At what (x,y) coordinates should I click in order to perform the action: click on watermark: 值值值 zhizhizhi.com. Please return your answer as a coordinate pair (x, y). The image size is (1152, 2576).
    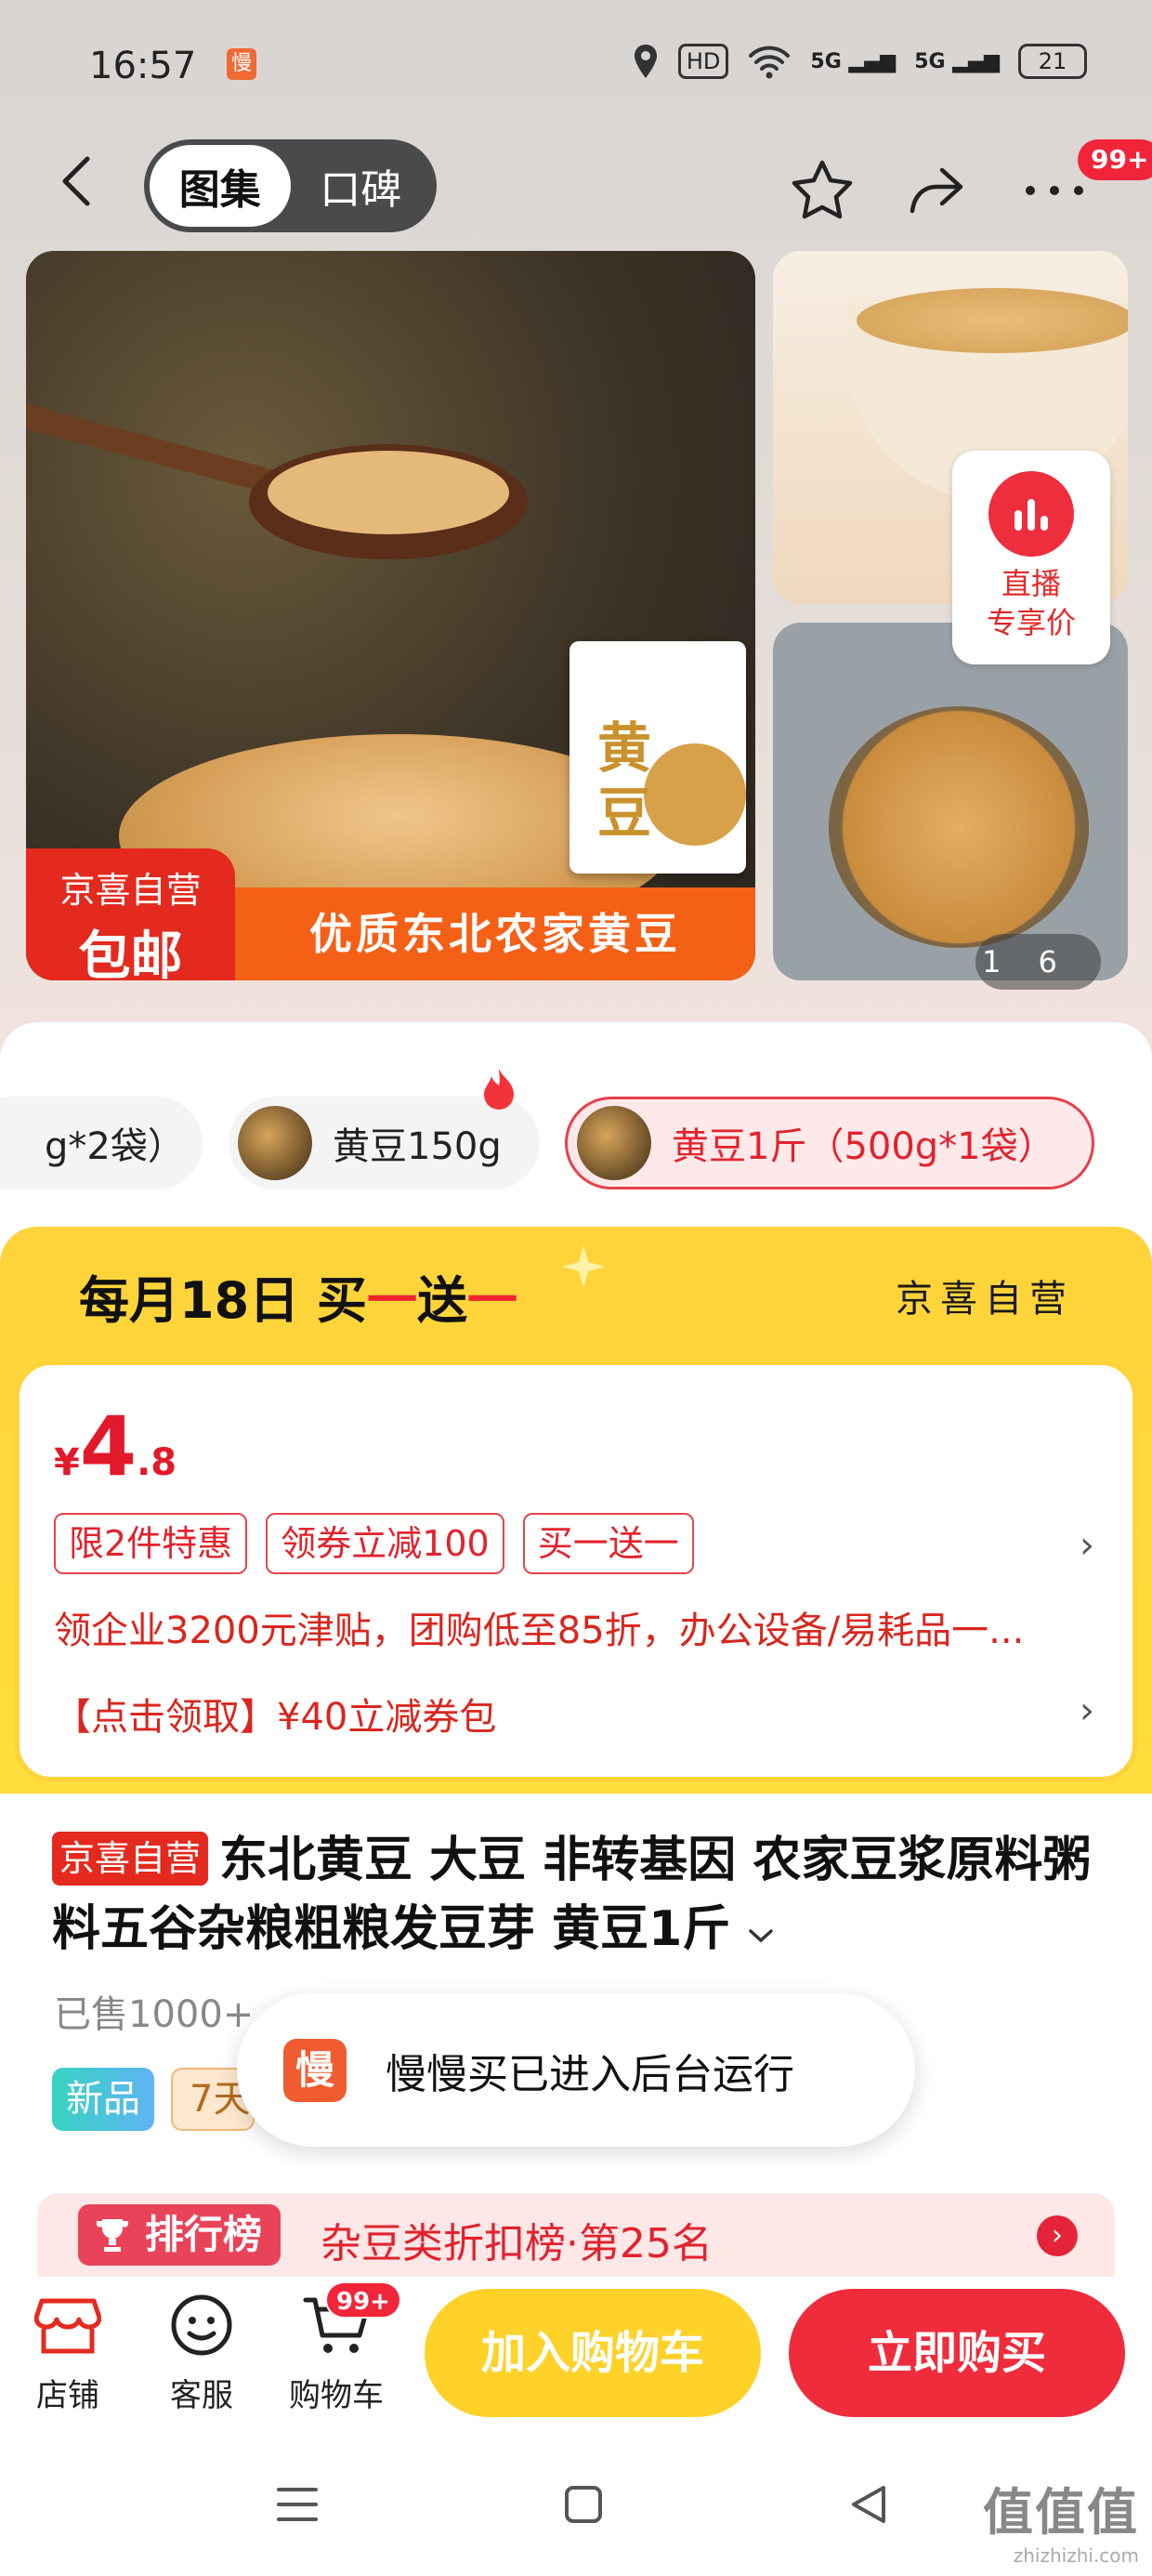
    Looking at the image, I should click on (1061, 2525).